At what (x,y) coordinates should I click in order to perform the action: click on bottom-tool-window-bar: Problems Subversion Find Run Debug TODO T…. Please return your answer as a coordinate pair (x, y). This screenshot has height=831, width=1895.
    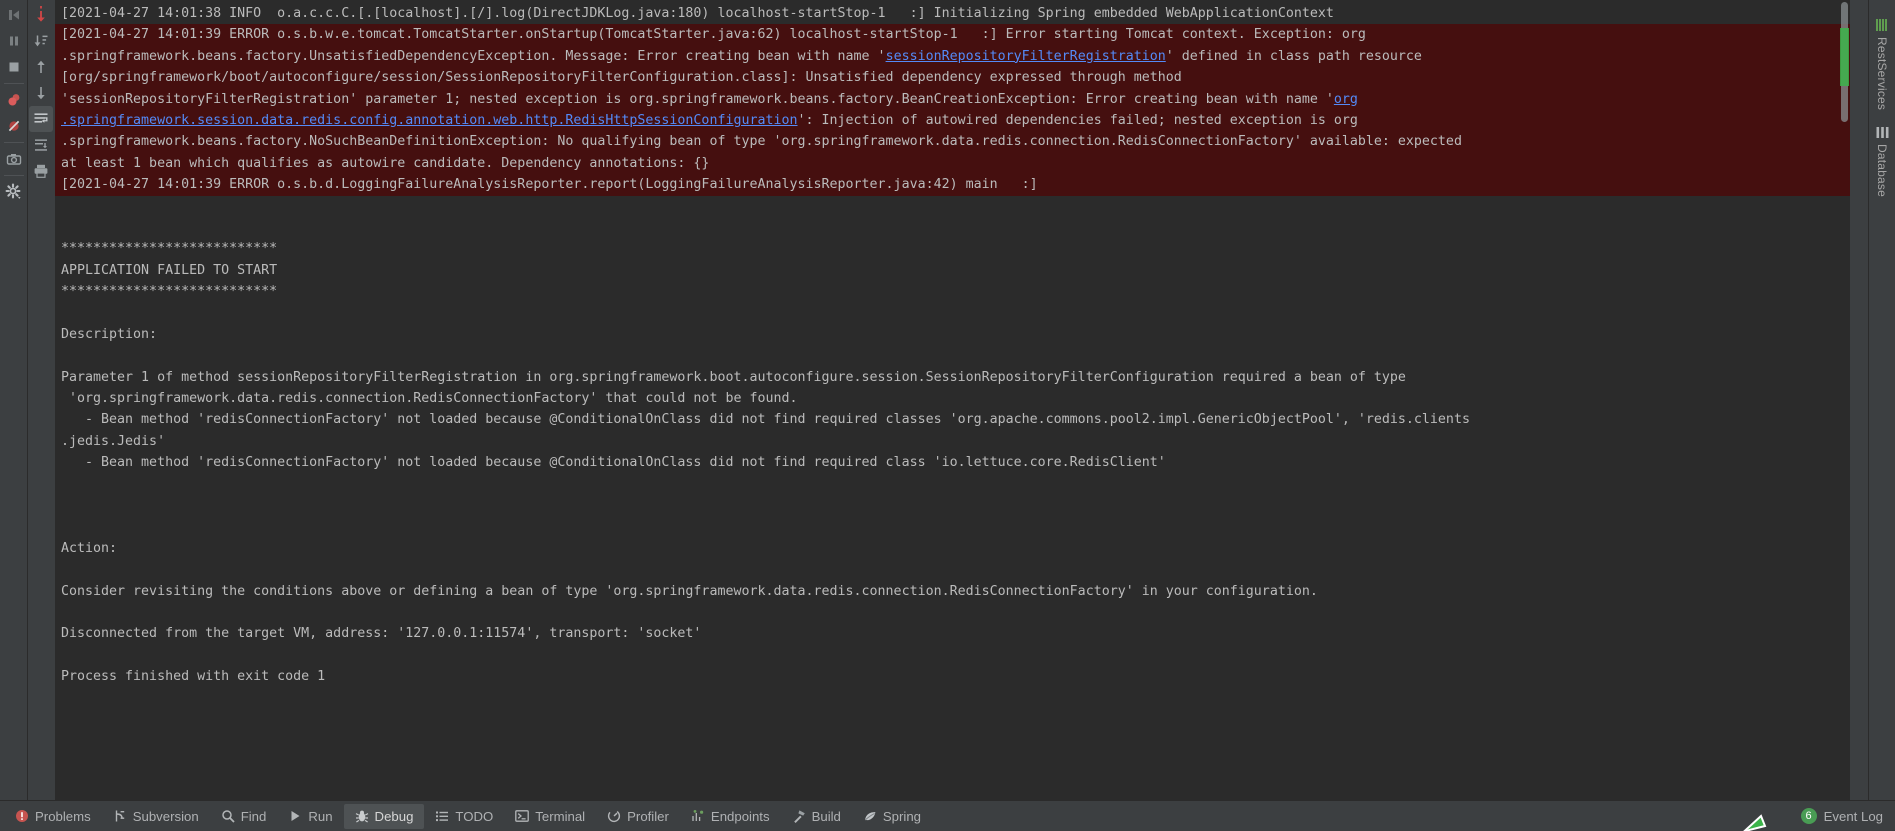
    Looking at the image, I should click on (947, 815).